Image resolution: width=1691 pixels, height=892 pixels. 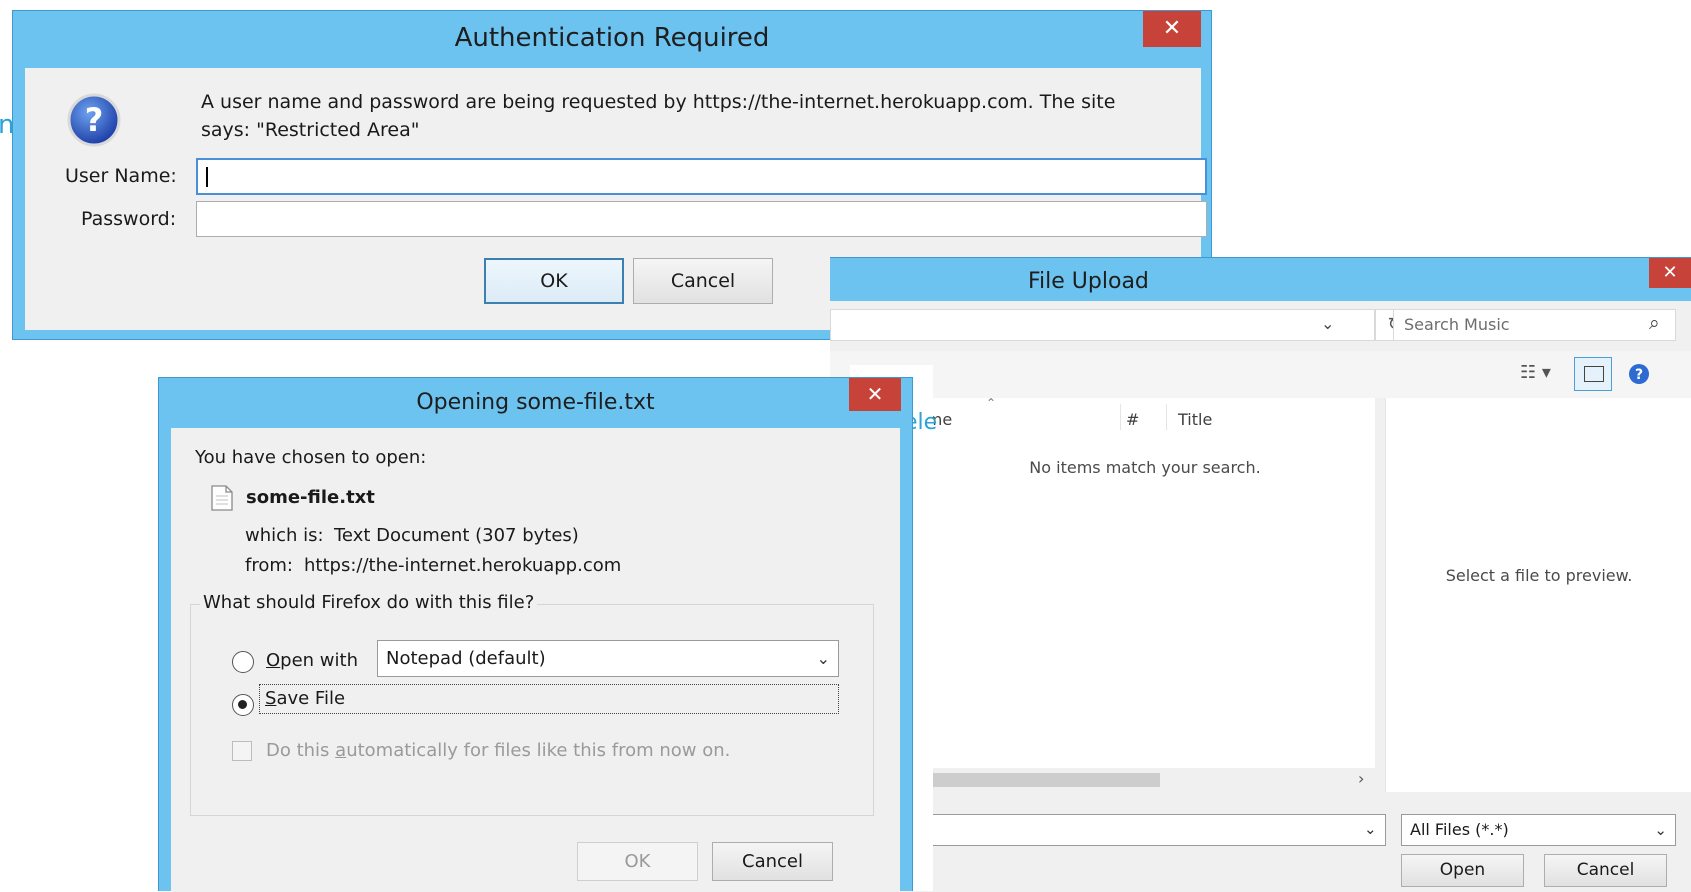 I want to click on action-group-label: What should Firefox do with this file?, so click(x=369, y=602).